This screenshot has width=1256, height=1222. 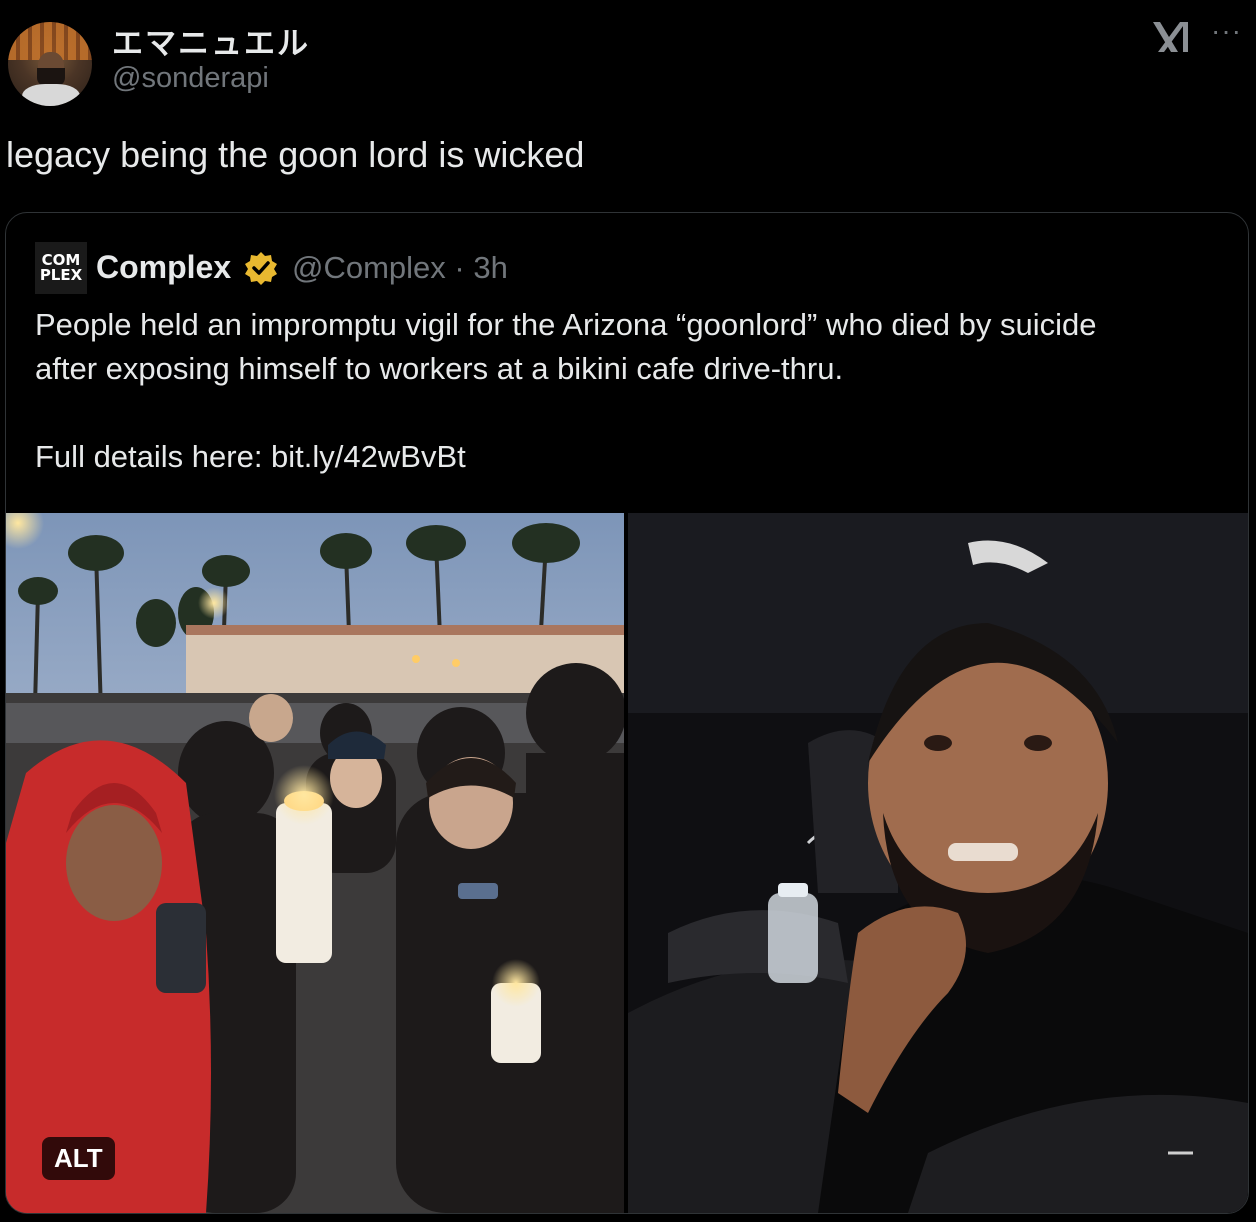 I want to click on more-options-icon: ···, so click(x=1230, y=33).